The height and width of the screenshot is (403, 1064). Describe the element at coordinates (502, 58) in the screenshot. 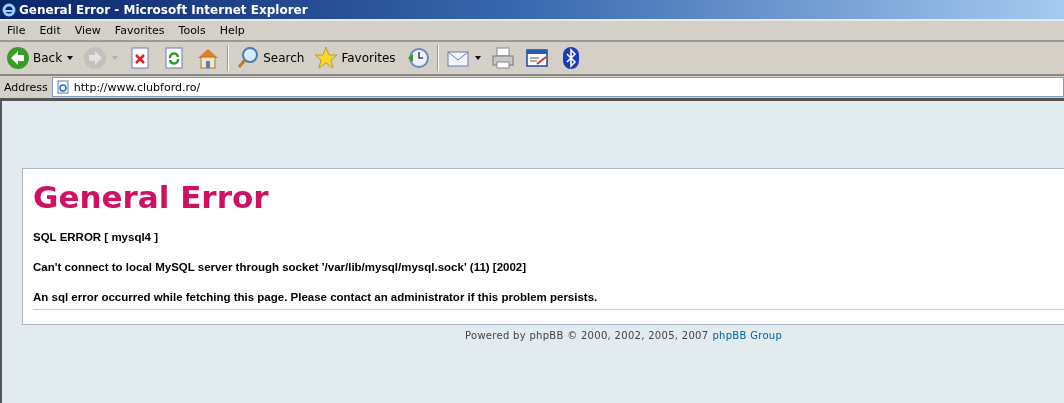

I see `printer-icon` at that location.